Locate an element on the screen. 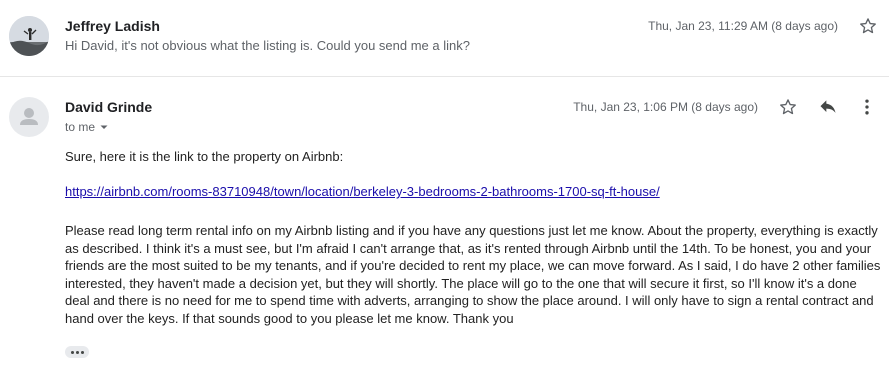 This screenshot has height=371, width=889. message-date: Thu, Jan 23, 1:06 PM (8 days ago) is located at coordinates (665, 107).